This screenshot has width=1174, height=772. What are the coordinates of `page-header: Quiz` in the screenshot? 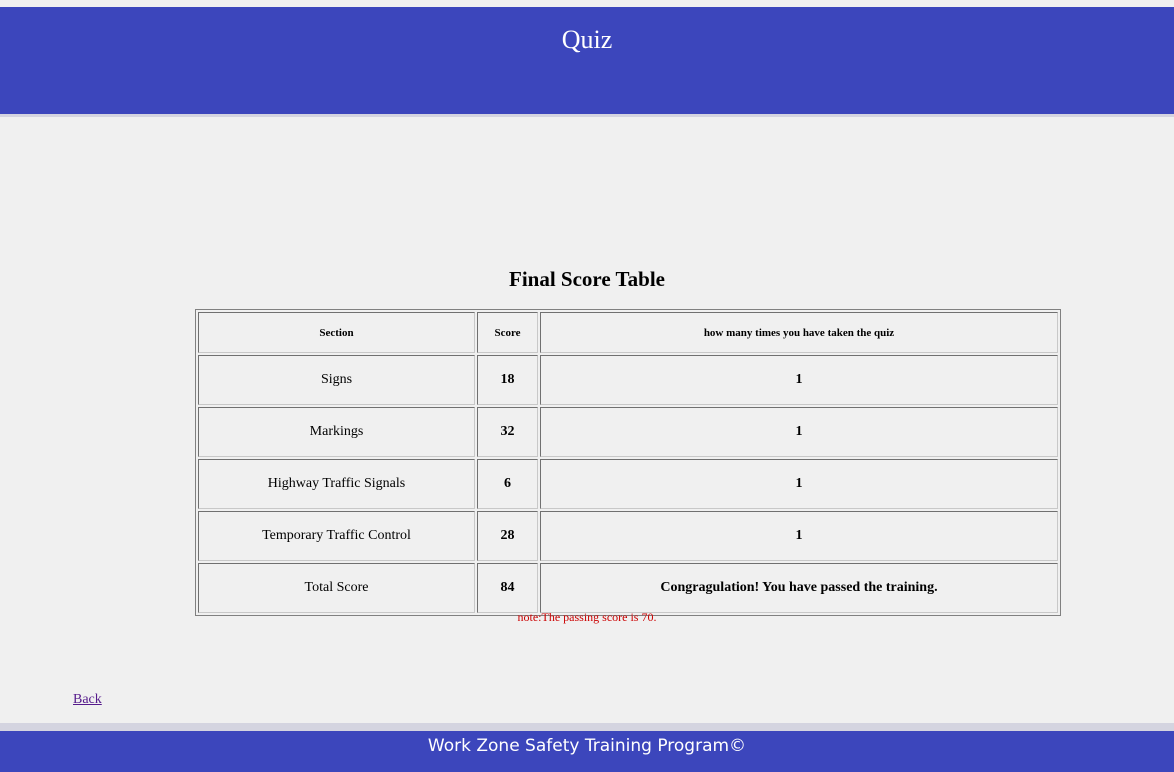 It's located at (587, 62).